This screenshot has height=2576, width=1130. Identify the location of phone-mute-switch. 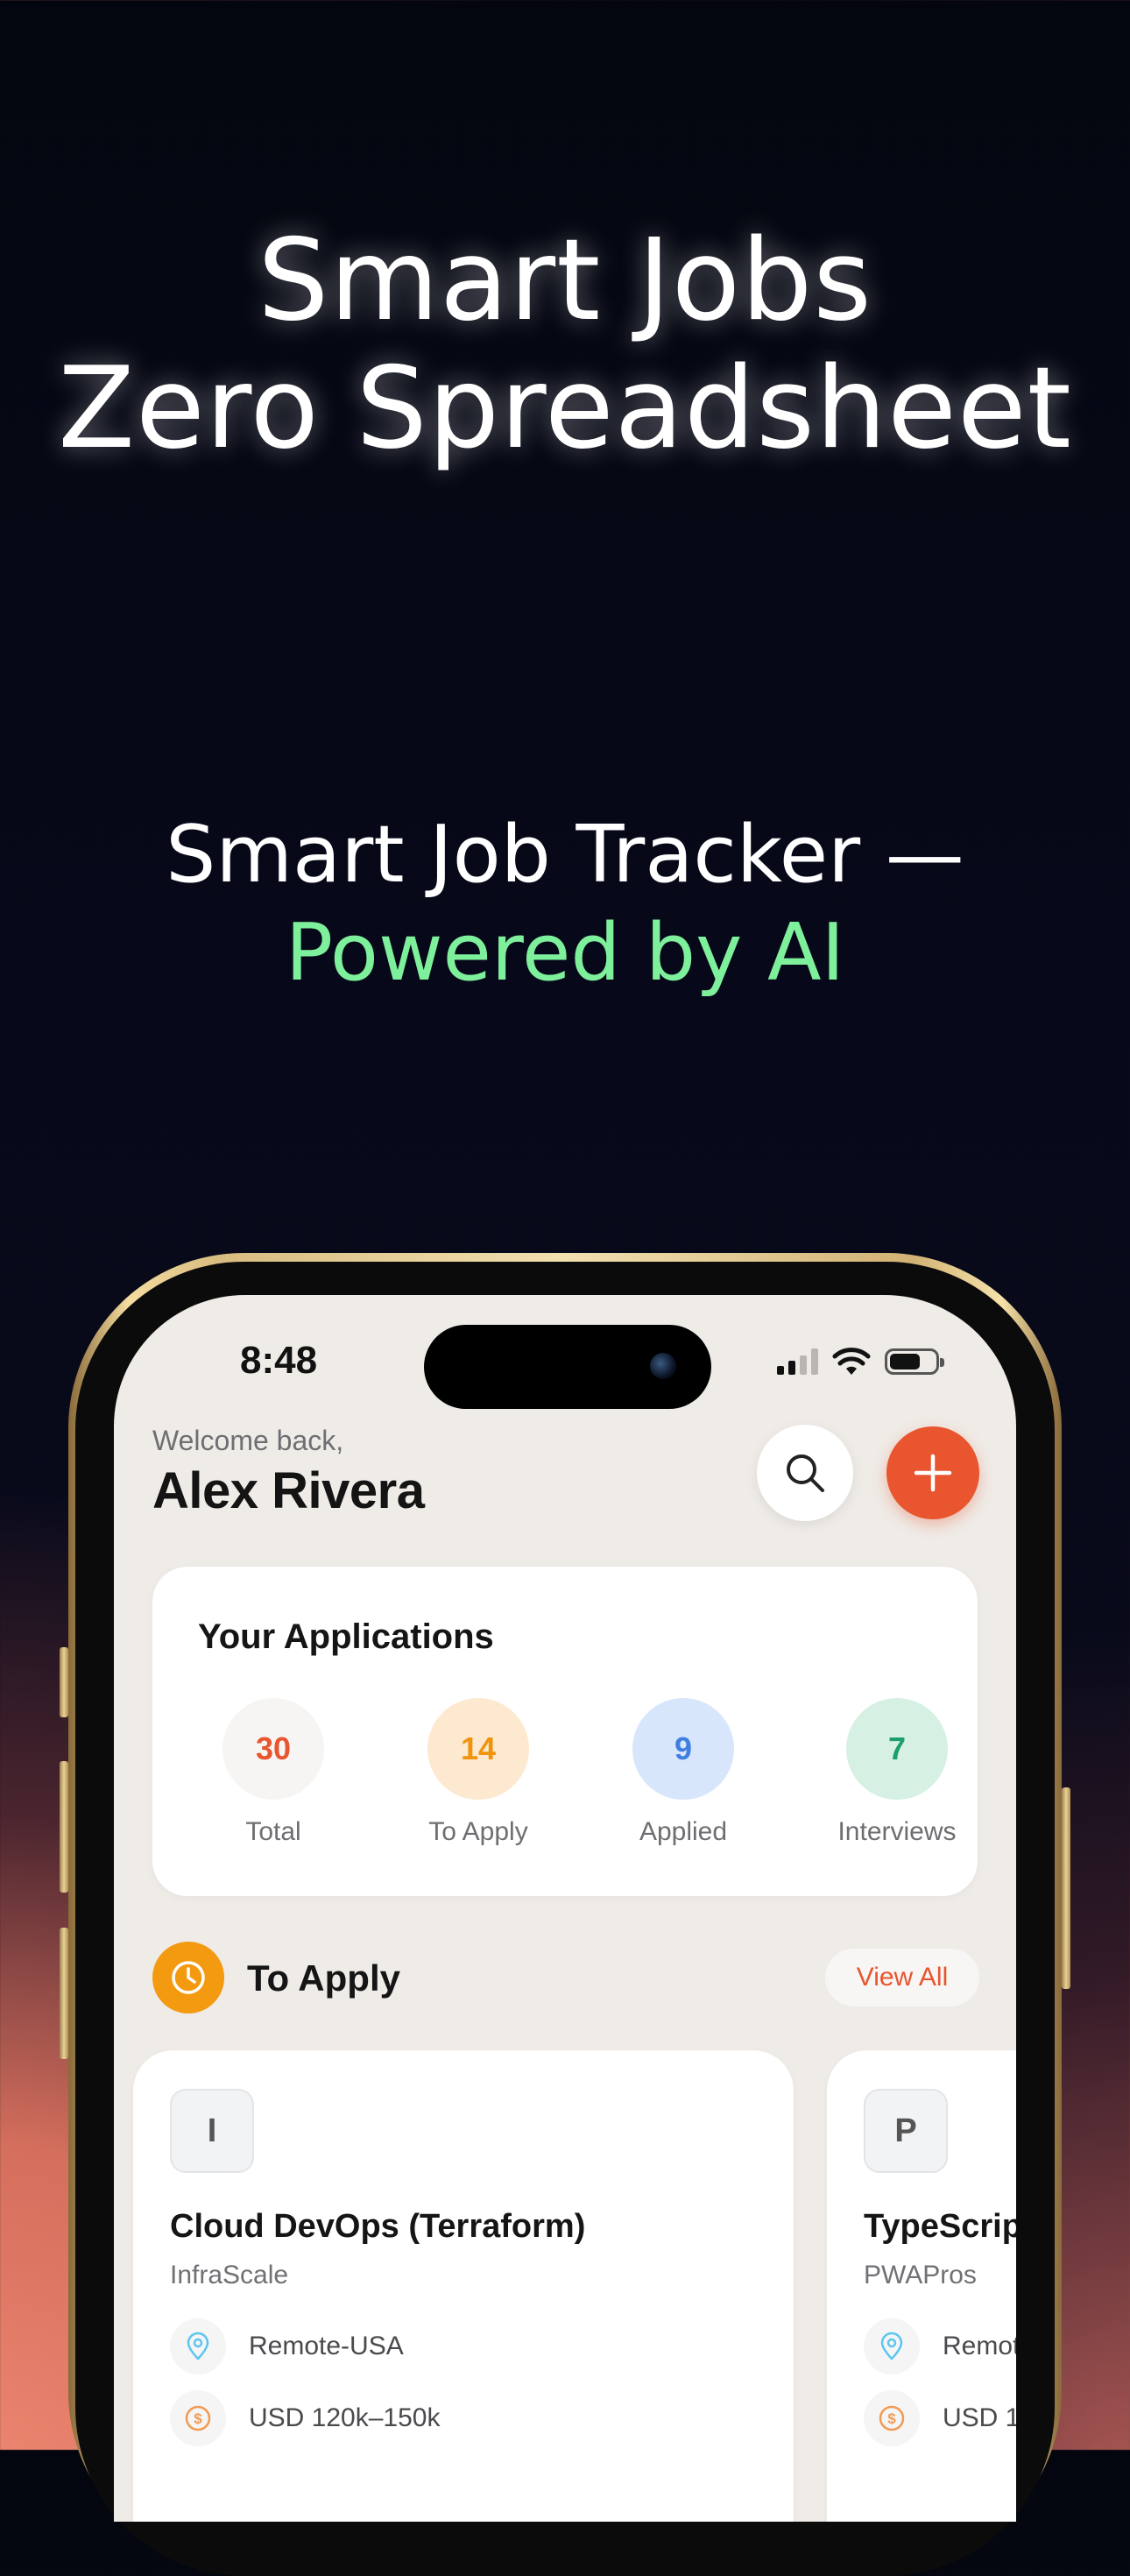
(64, 1682).